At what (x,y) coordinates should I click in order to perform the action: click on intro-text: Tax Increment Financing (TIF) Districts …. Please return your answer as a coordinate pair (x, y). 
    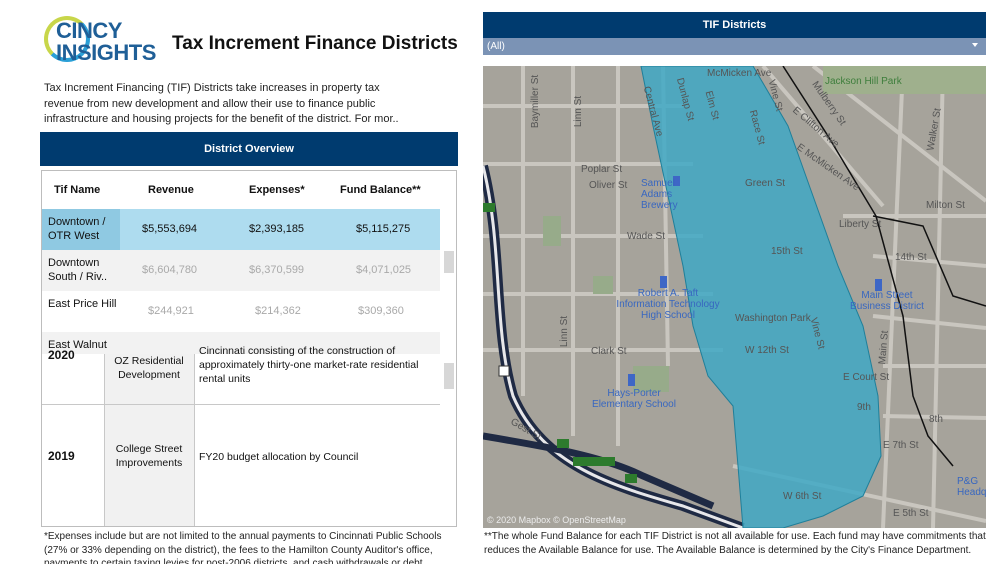
    Looking at the image, I should click on (221, 103).